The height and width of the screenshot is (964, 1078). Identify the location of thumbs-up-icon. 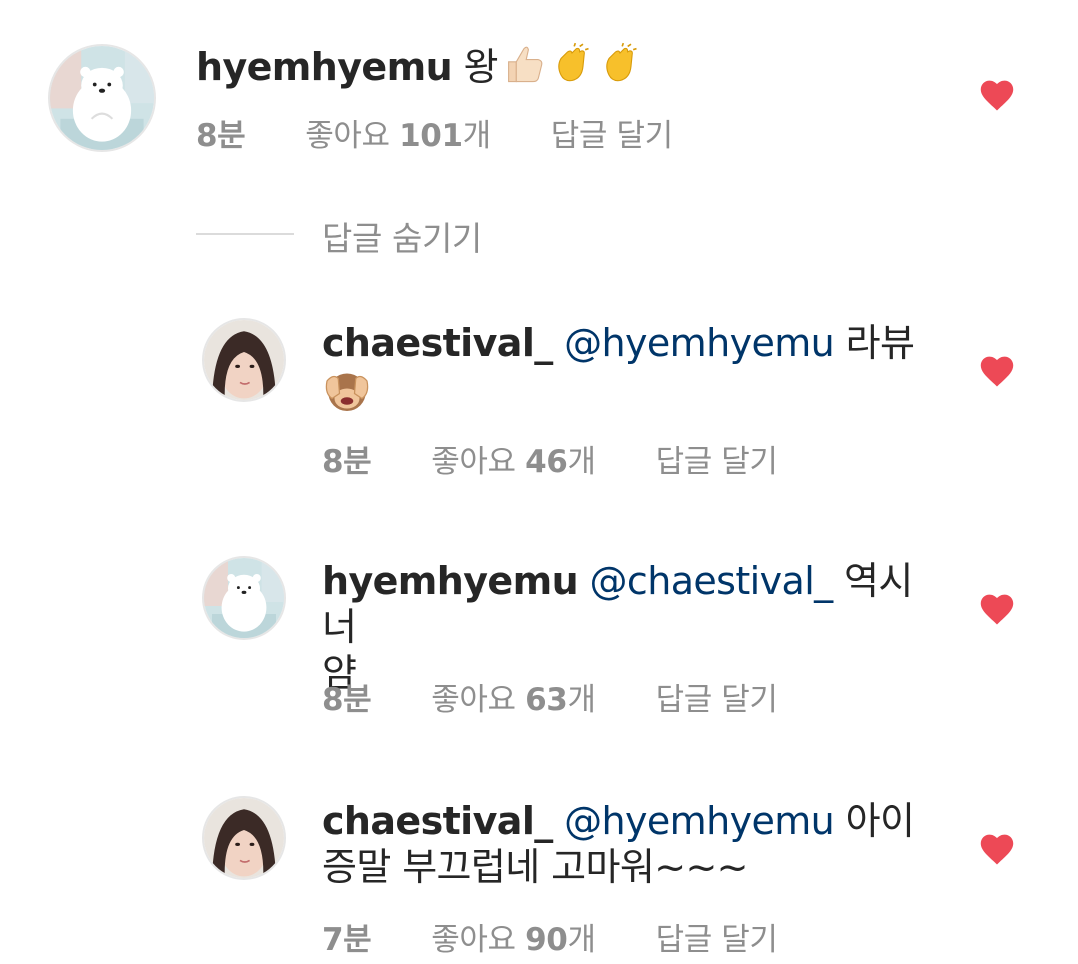
(524, 64).